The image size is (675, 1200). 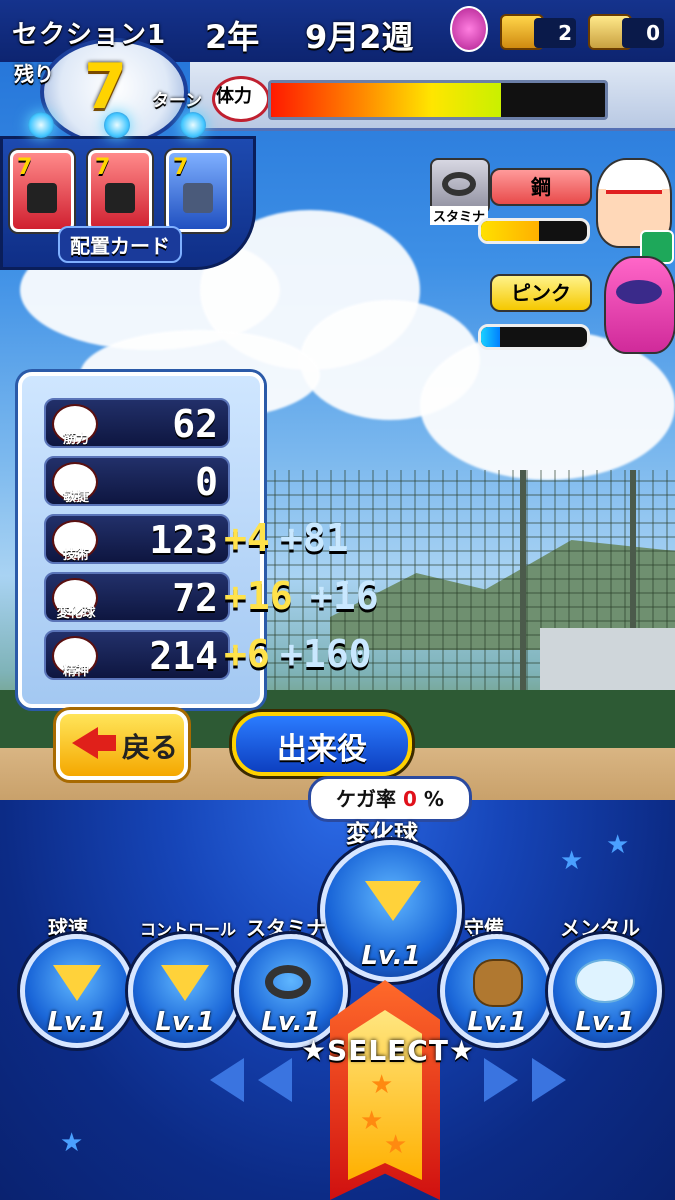 I want to click on character-icon, so click(x=469, y=29).